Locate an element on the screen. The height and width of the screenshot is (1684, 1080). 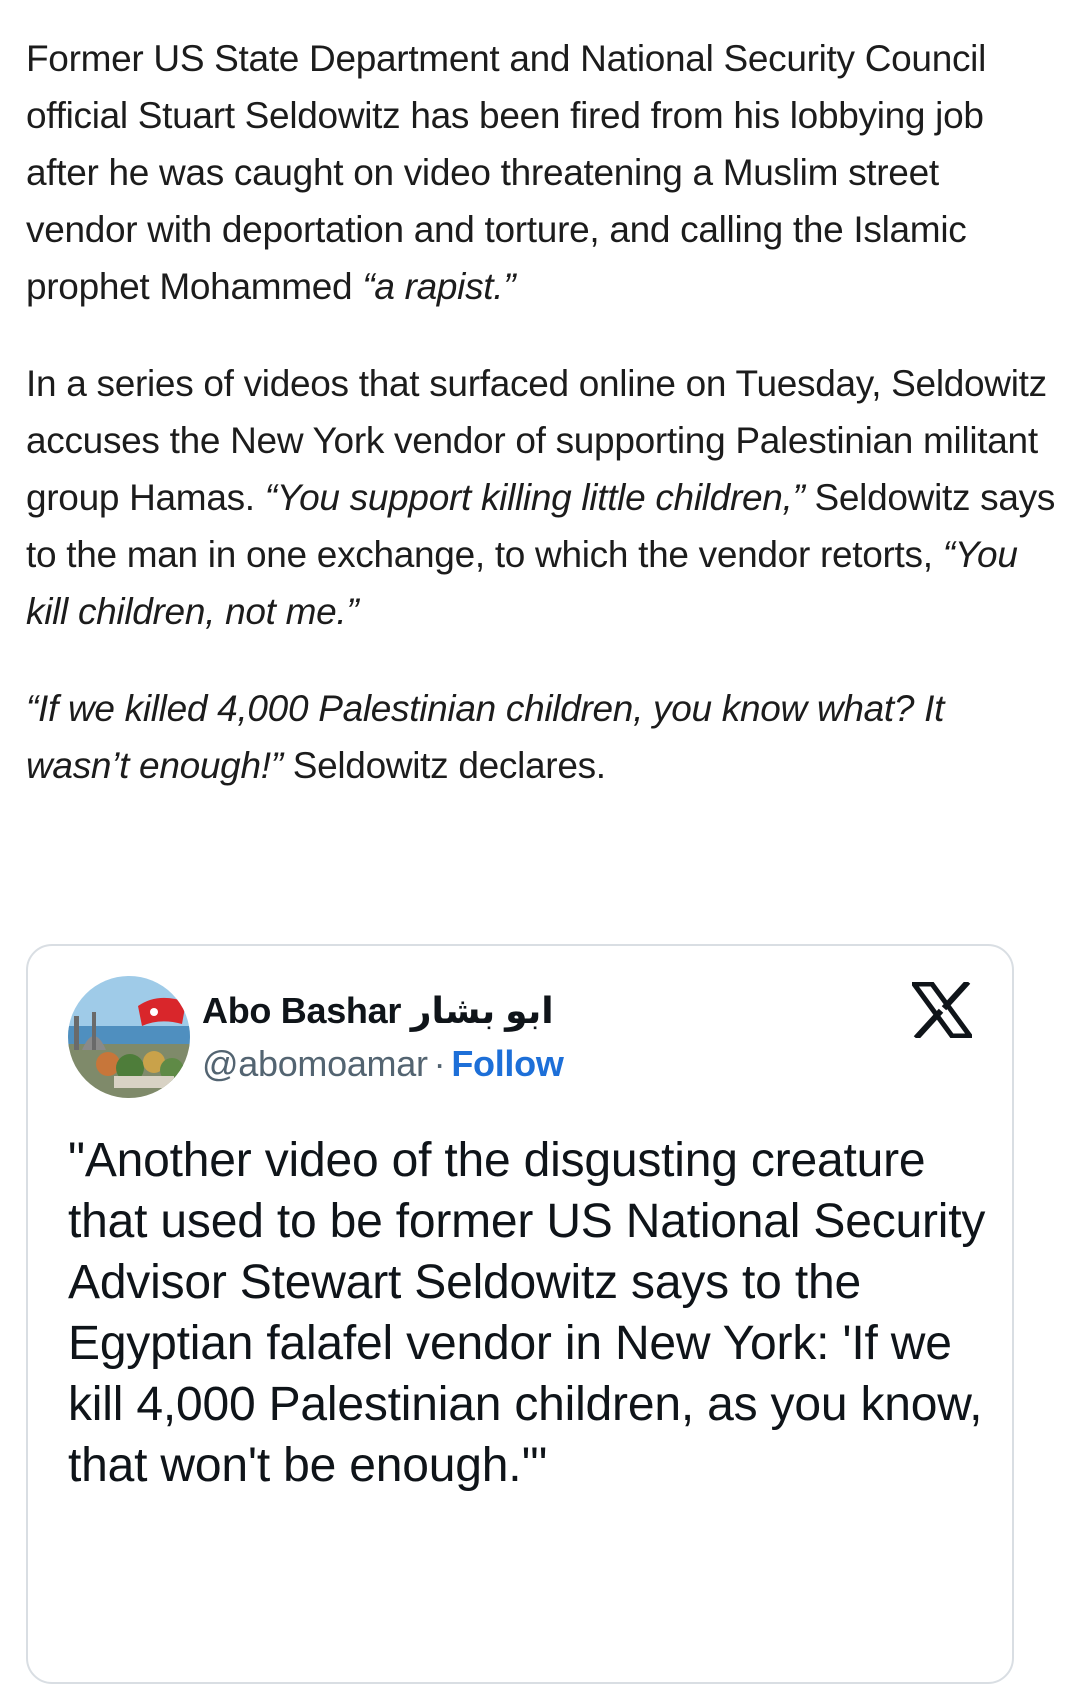
avatar-image is located at coordinates (129, 1037).